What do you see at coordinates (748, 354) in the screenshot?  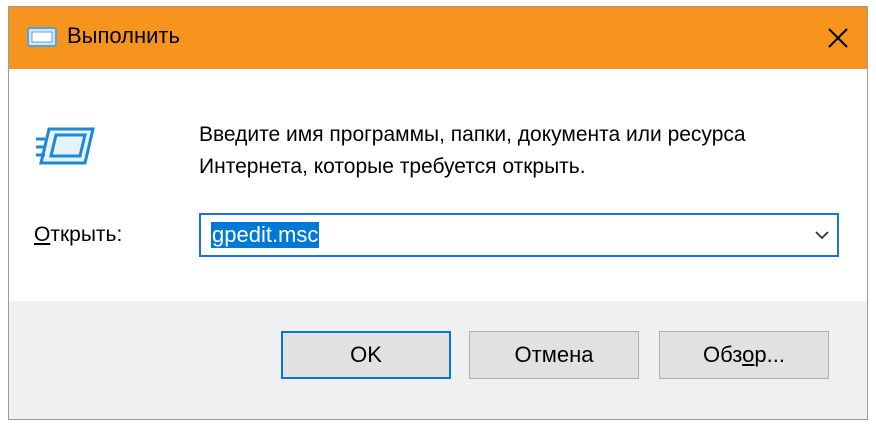 I see `browse-label-accel: о` at bounding box center [748, 354].